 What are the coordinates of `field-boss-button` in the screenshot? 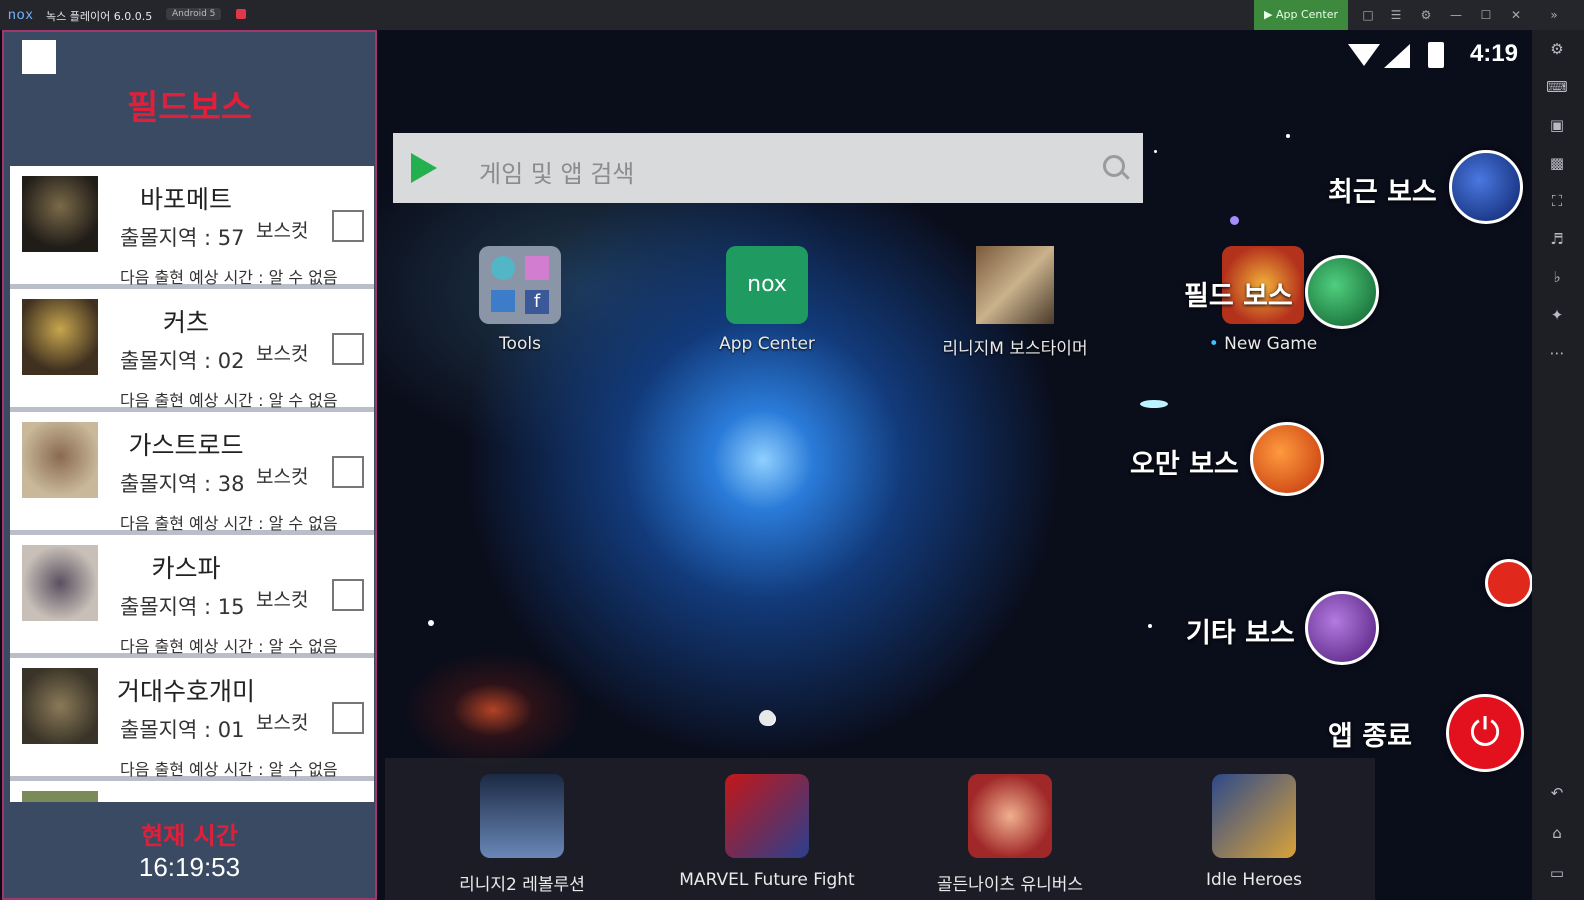 It's located at (1342, 292).